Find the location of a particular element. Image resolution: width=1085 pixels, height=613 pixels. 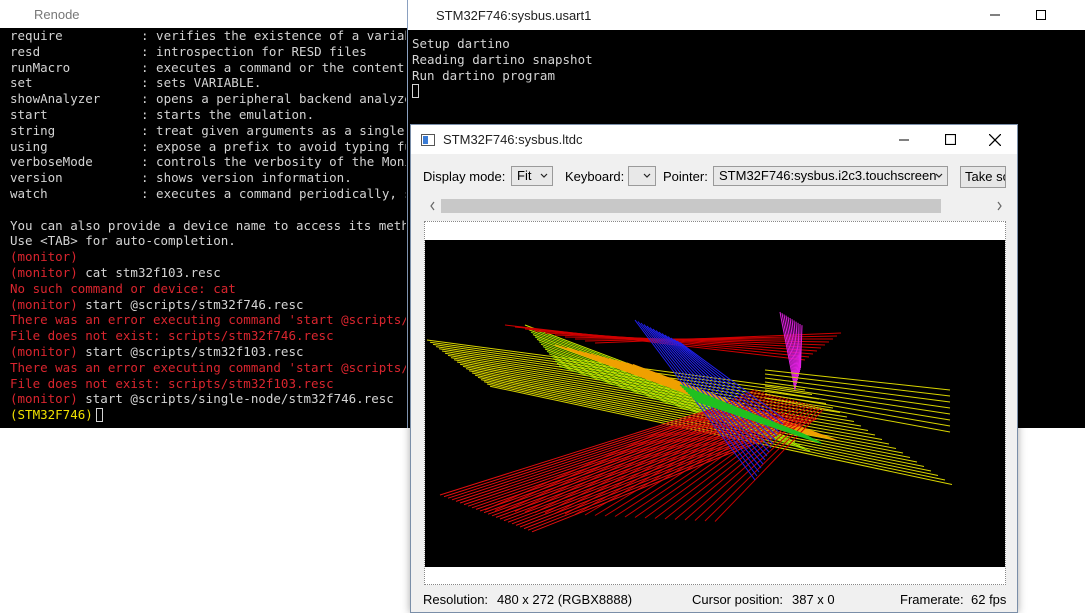

help-description: : shows version information. is located at coordinates (246, 178).